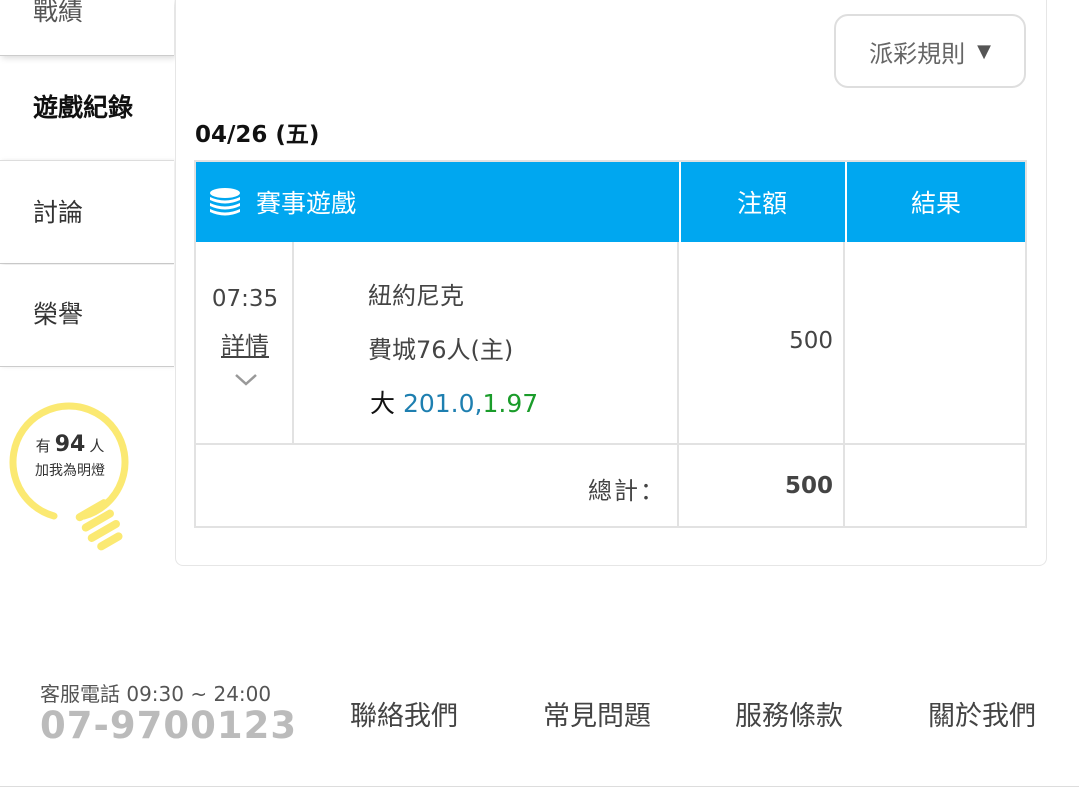 Image resolution: width=1079 pixels, height=809 pixels. What do you see at coordinates (58, 212) in the screenshot?
I see `sidebar-item-label: 討論` at bounding box center [58, 212].